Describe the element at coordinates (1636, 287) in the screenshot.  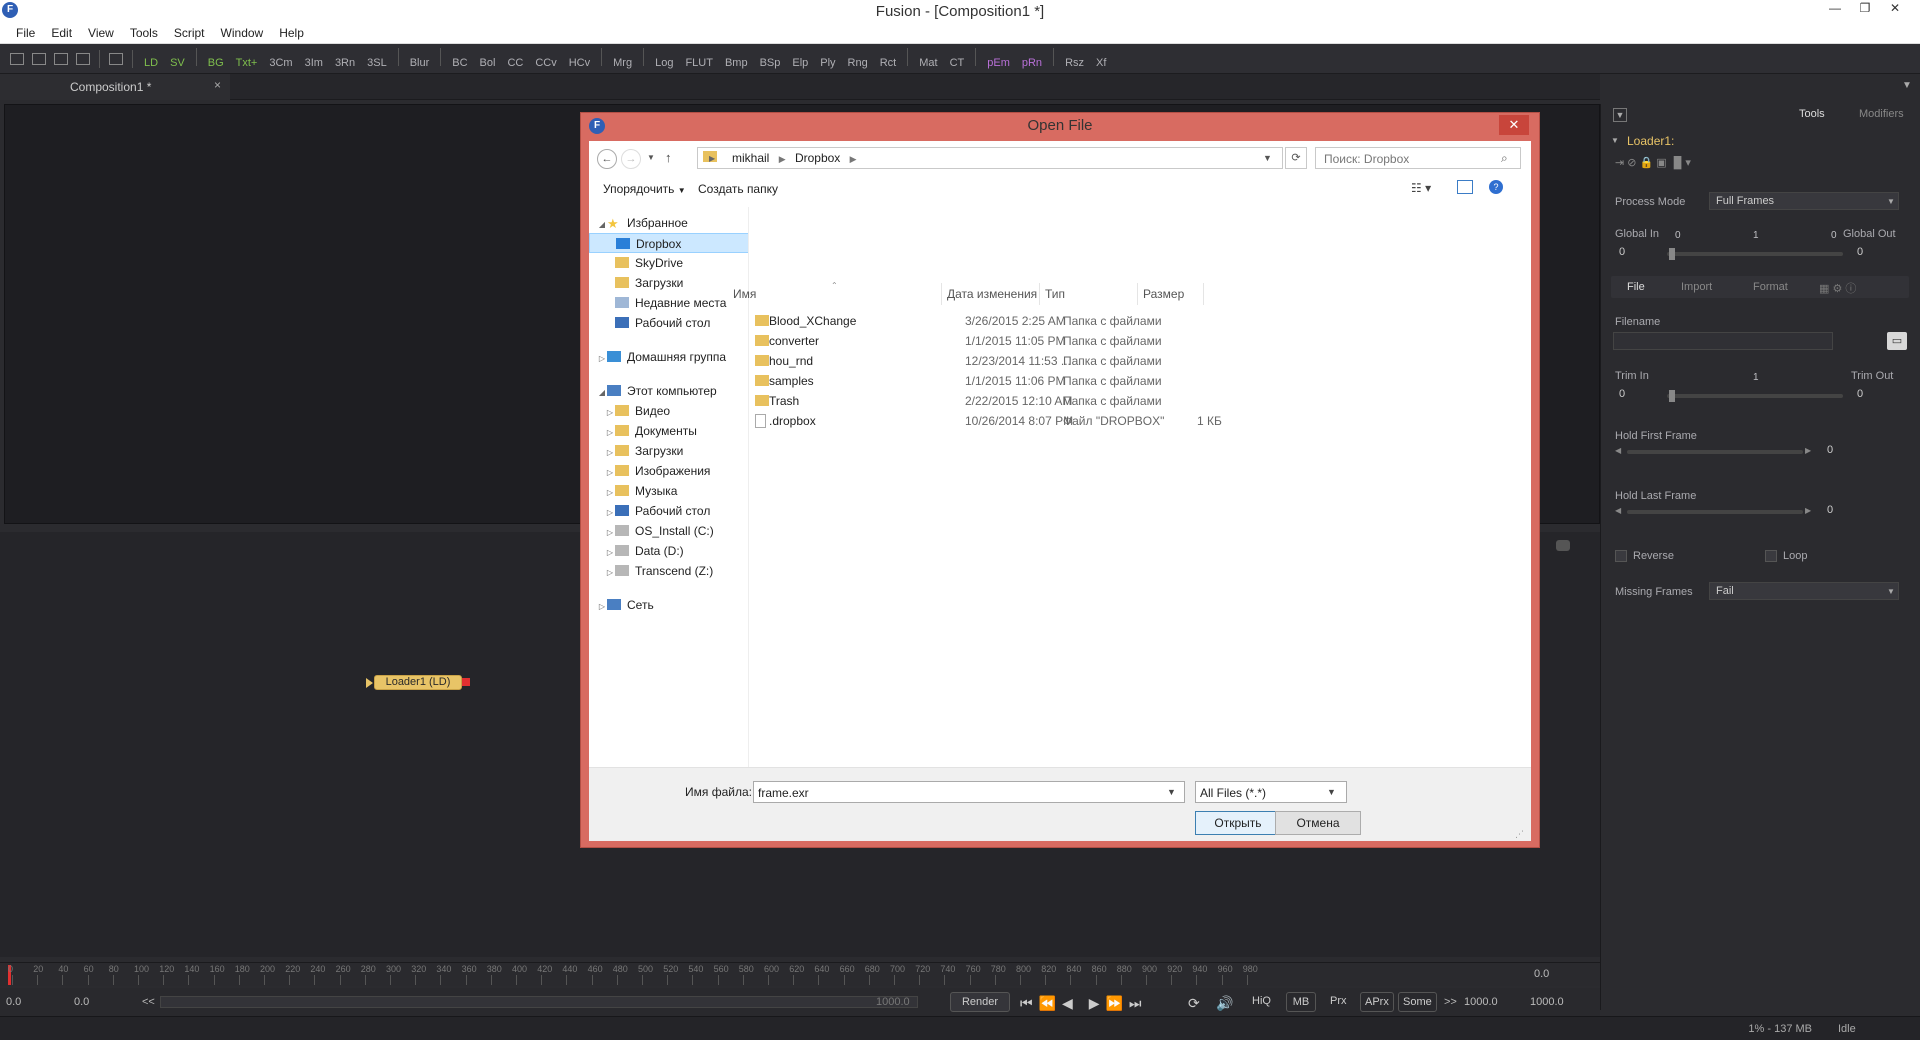
I see `subtab-file: File` at that location.